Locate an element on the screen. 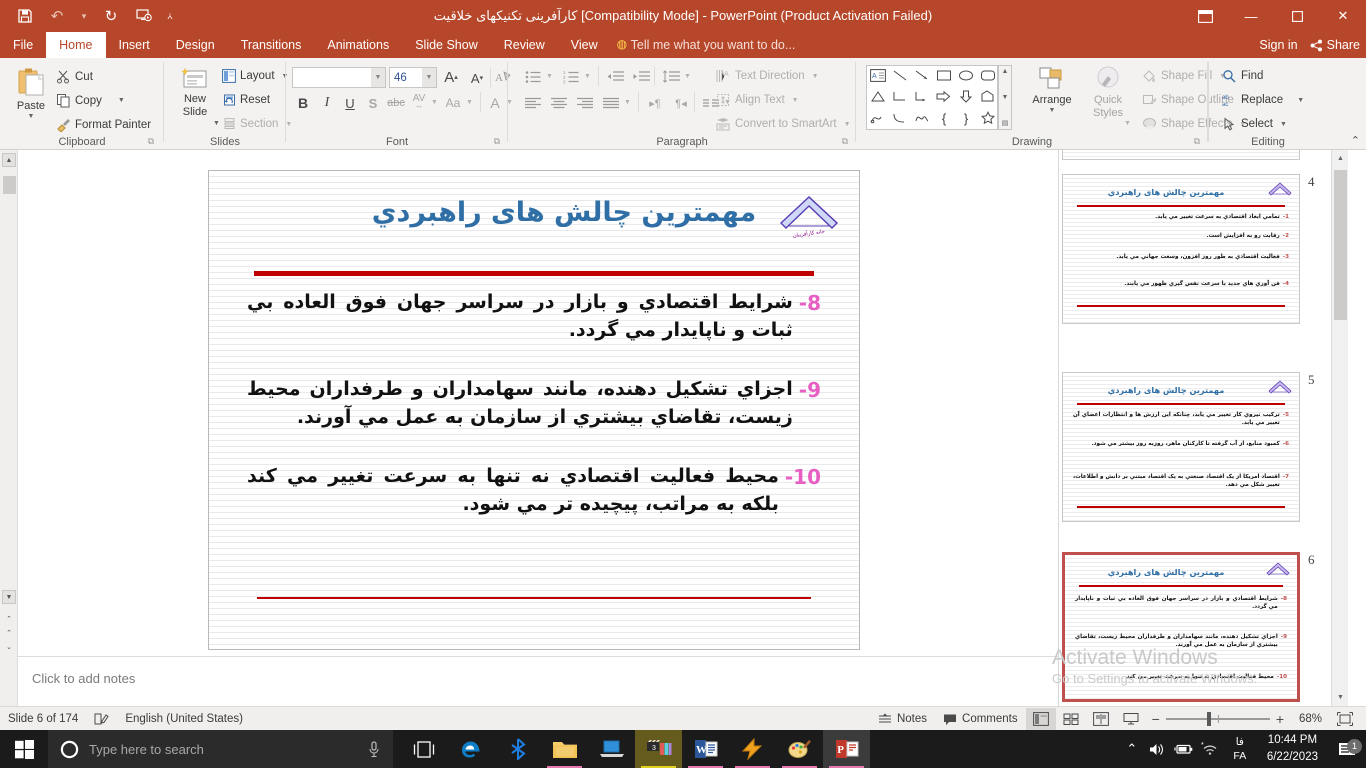 The image size is (1366, 768). font-size-input: 46 ▼ is located at coordinates (413, 77).